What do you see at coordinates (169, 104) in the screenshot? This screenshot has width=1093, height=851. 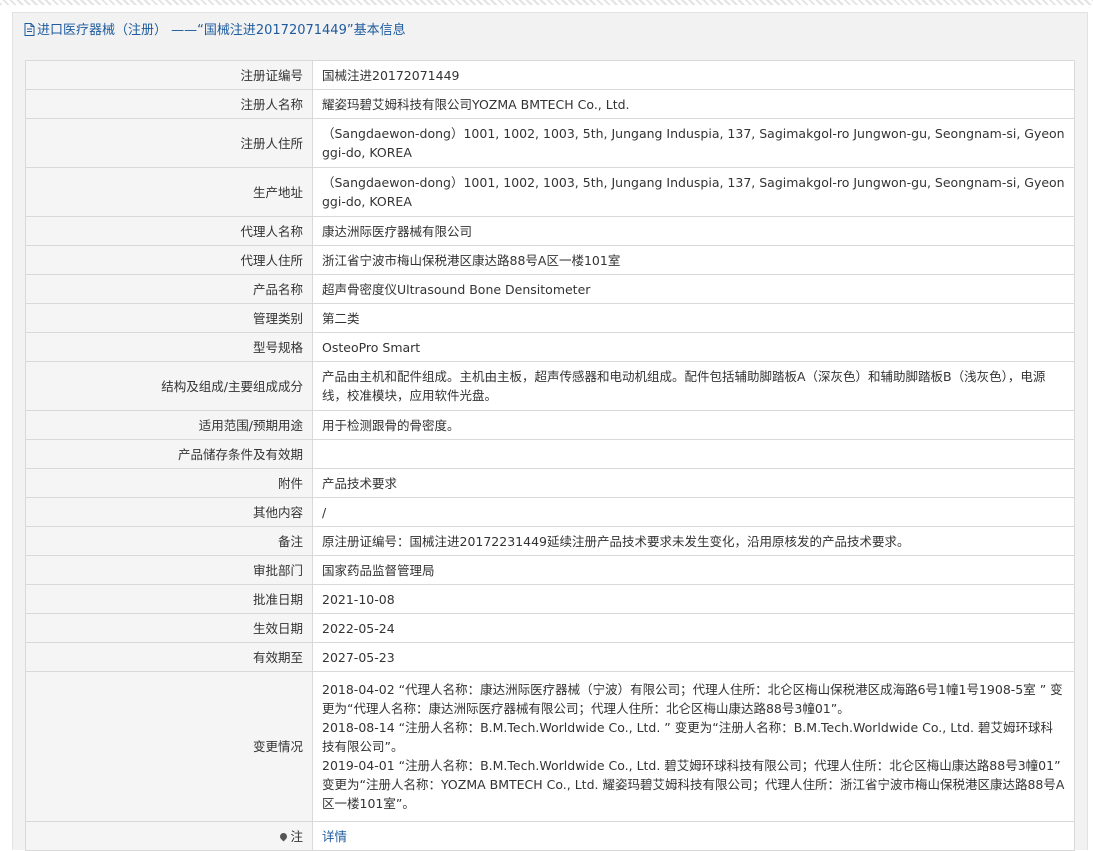 I see `row-label: 注册人名称` at bounding box center [169, 104].